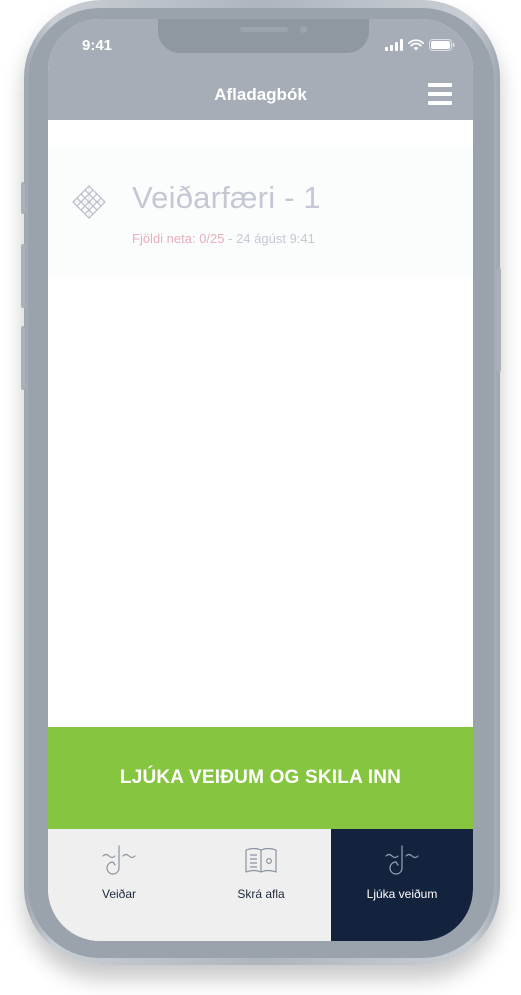 Image resolution: width=521 pixels, height=995 pixels. I want to click on net-count: Fjöldi neta: 0/25, so click(178, 238).